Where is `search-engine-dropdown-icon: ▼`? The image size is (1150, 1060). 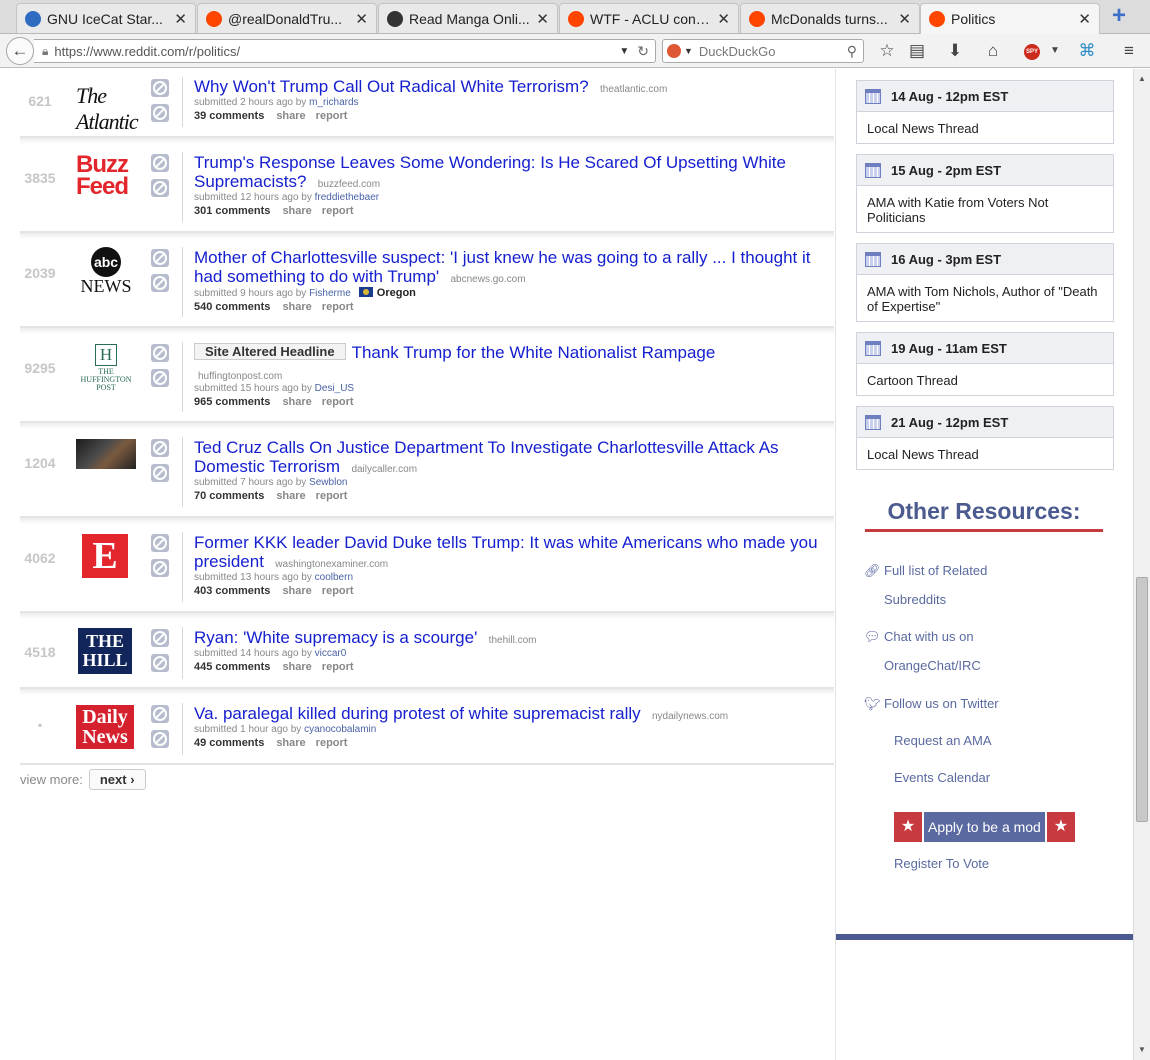
search-engine-dropdown-icon: ▼ is located at coordinates (688, 51).